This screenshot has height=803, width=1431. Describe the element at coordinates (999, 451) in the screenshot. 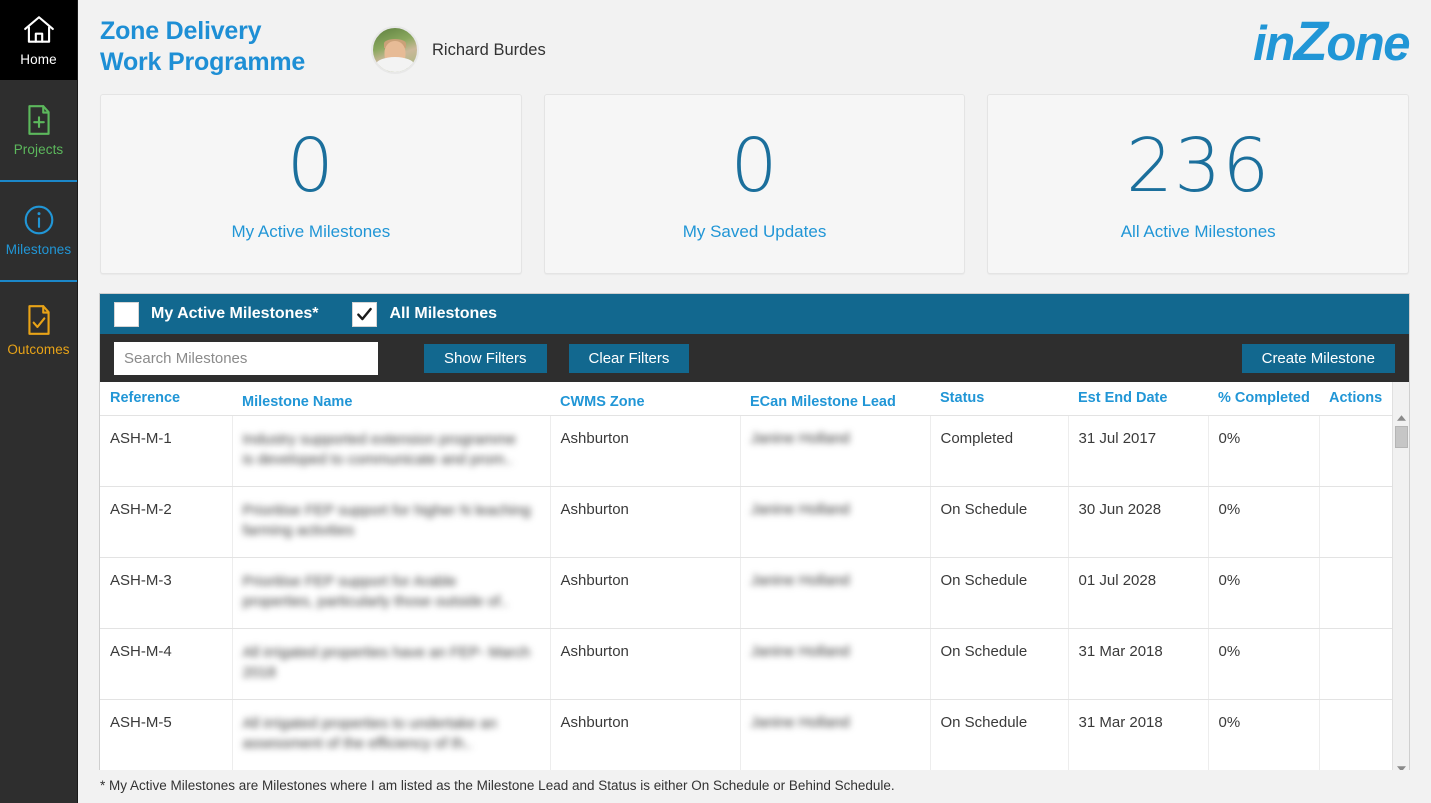

I see `cell-status: Completed` at that location.